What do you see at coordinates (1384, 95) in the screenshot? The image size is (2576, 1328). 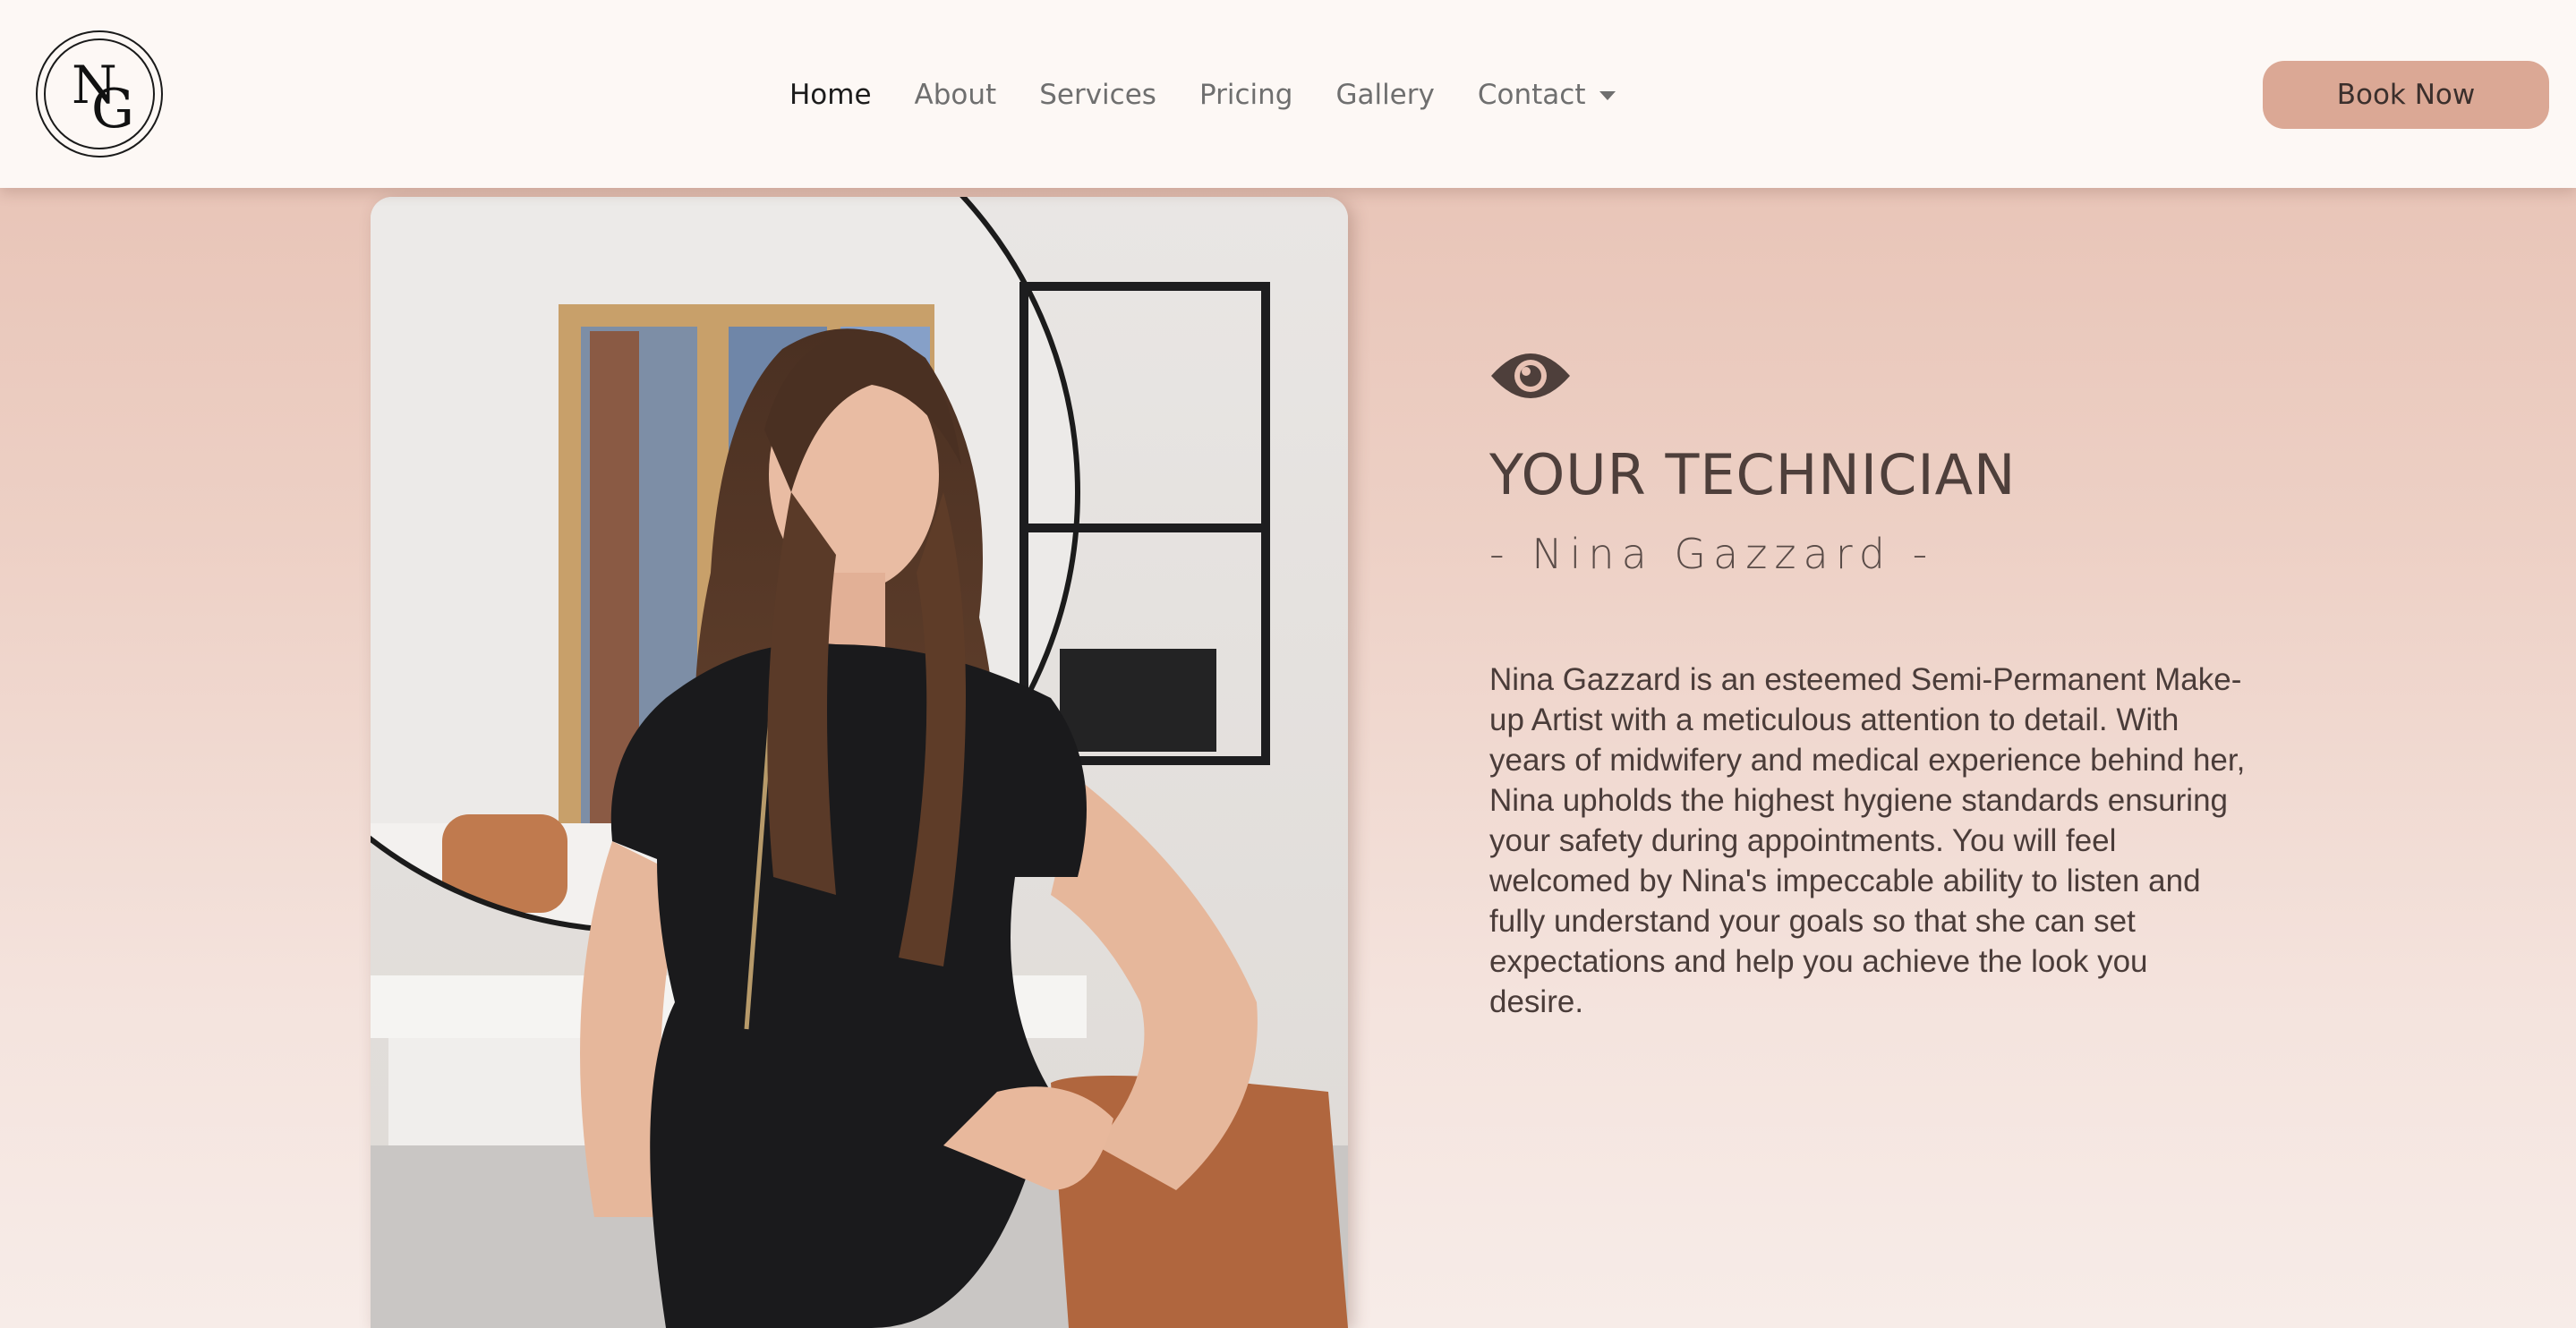 I see `nav-item-gallery: Gallery` at bounding box center [1384, 95].